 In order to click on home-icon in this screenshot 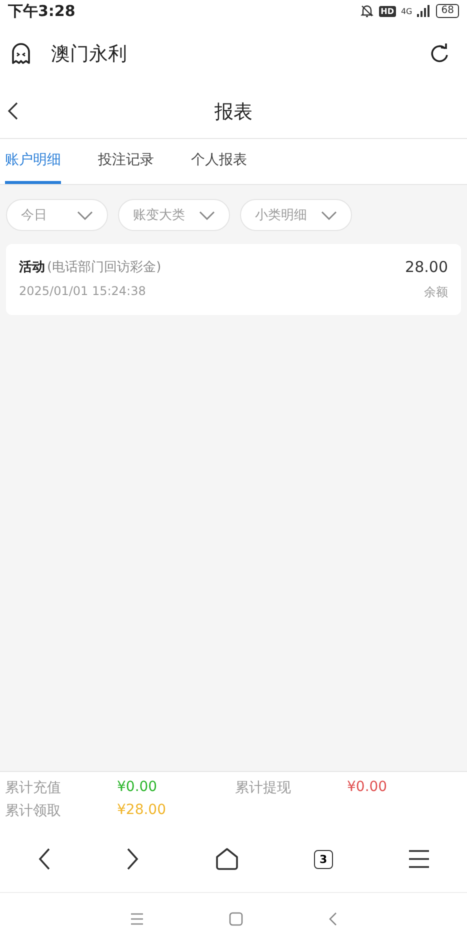, I will do `click(226, 859)`.